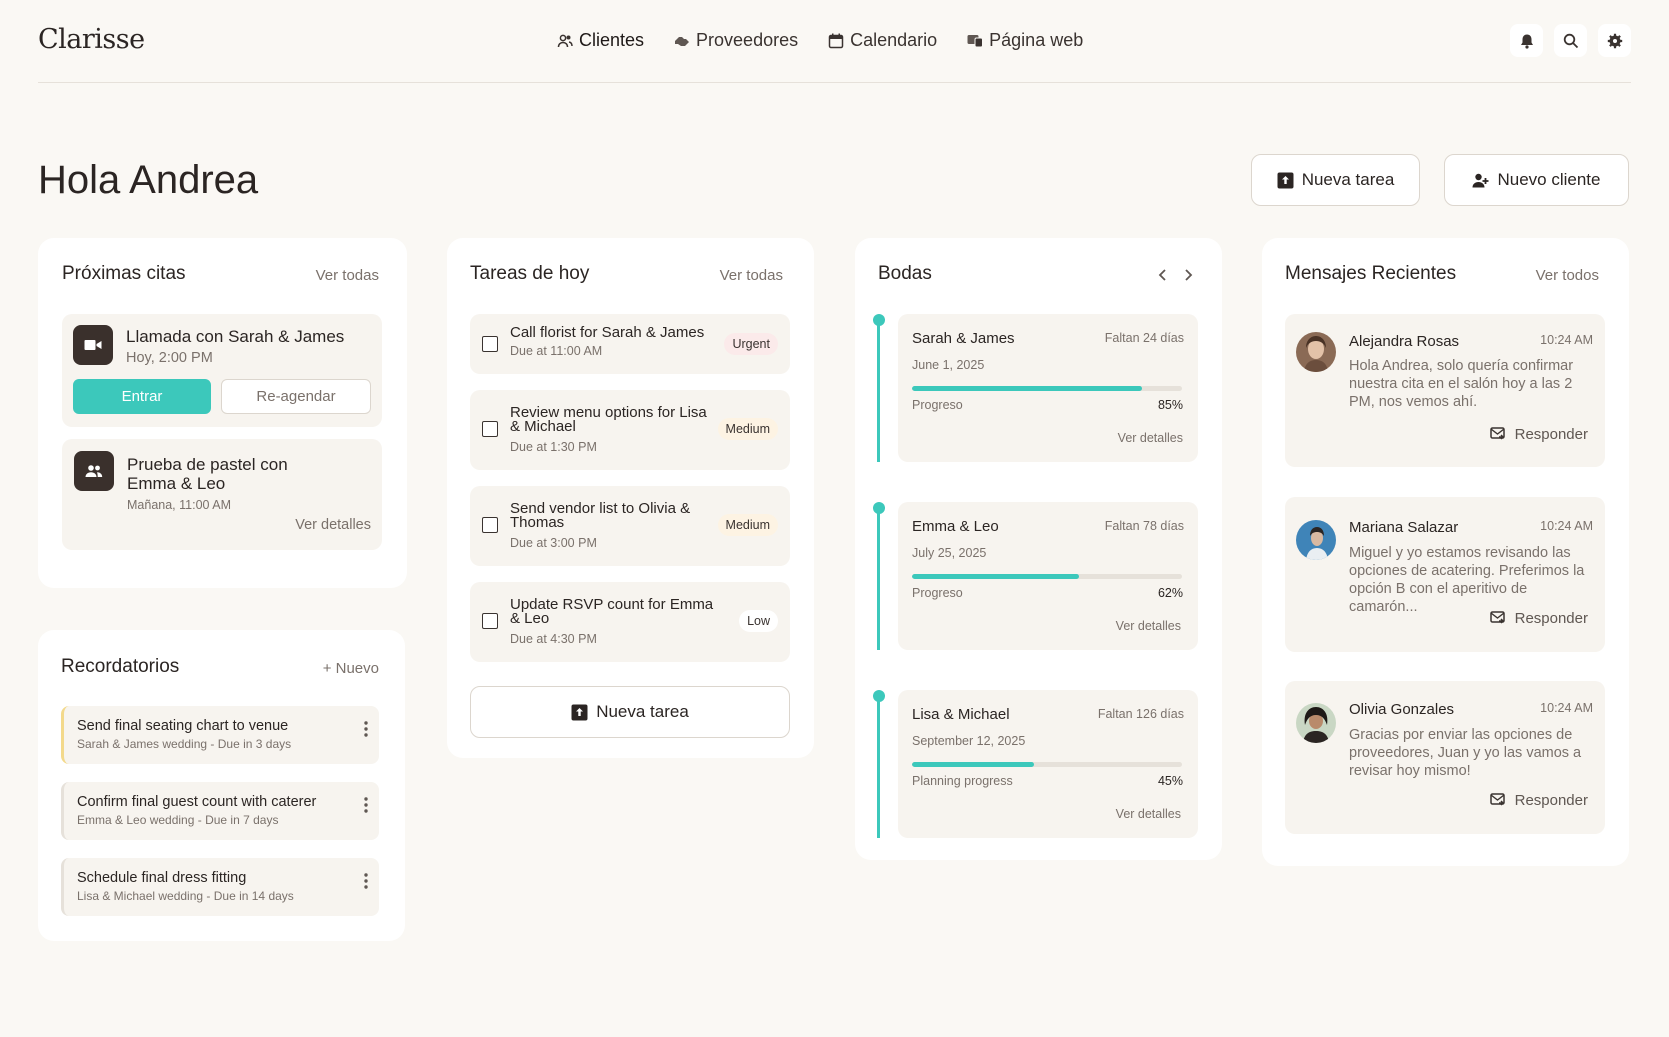 This screenshot has width=1669, height=1037. Describe the element at coordinates (1170, 405) in the screenshot. I see `progress-percent: 85%` at that location.